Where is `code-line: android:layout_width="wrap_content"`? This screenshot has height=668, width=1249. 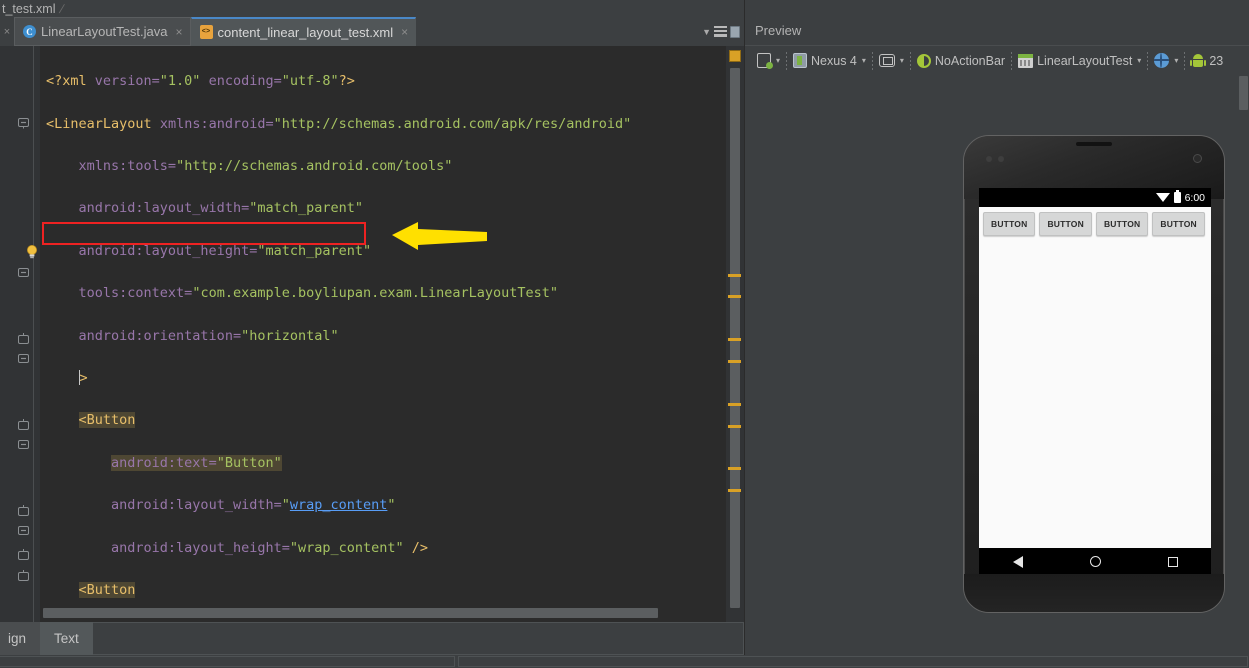
code-line: android:layout_width="wrap_content" is located at coordinates (253, 505).